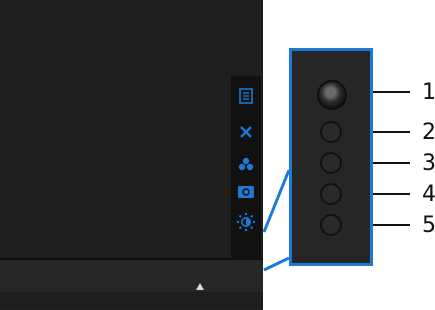 The image size is (435, 310). What do you see at coordinates (428, 163) in the screenshot?
I see `label-button-3: 3` at bounding box center [428, 163].